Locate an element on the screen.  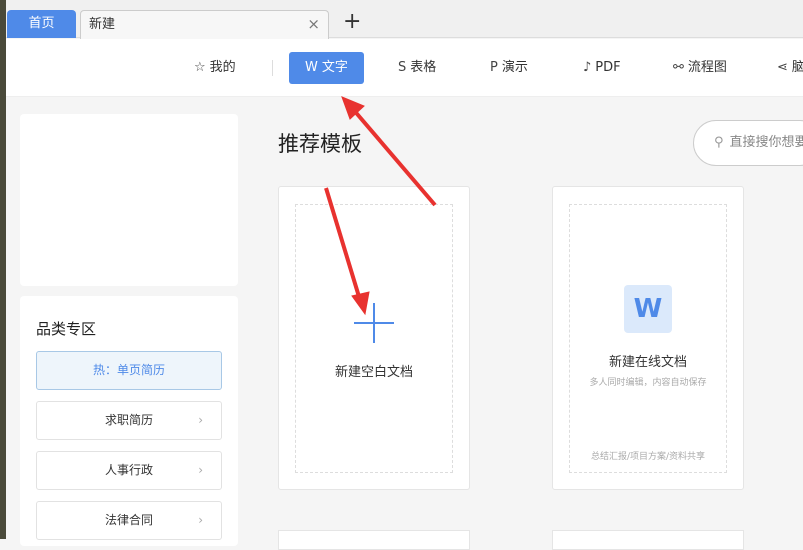
close-icon: × is located at coordinates (313, 24).